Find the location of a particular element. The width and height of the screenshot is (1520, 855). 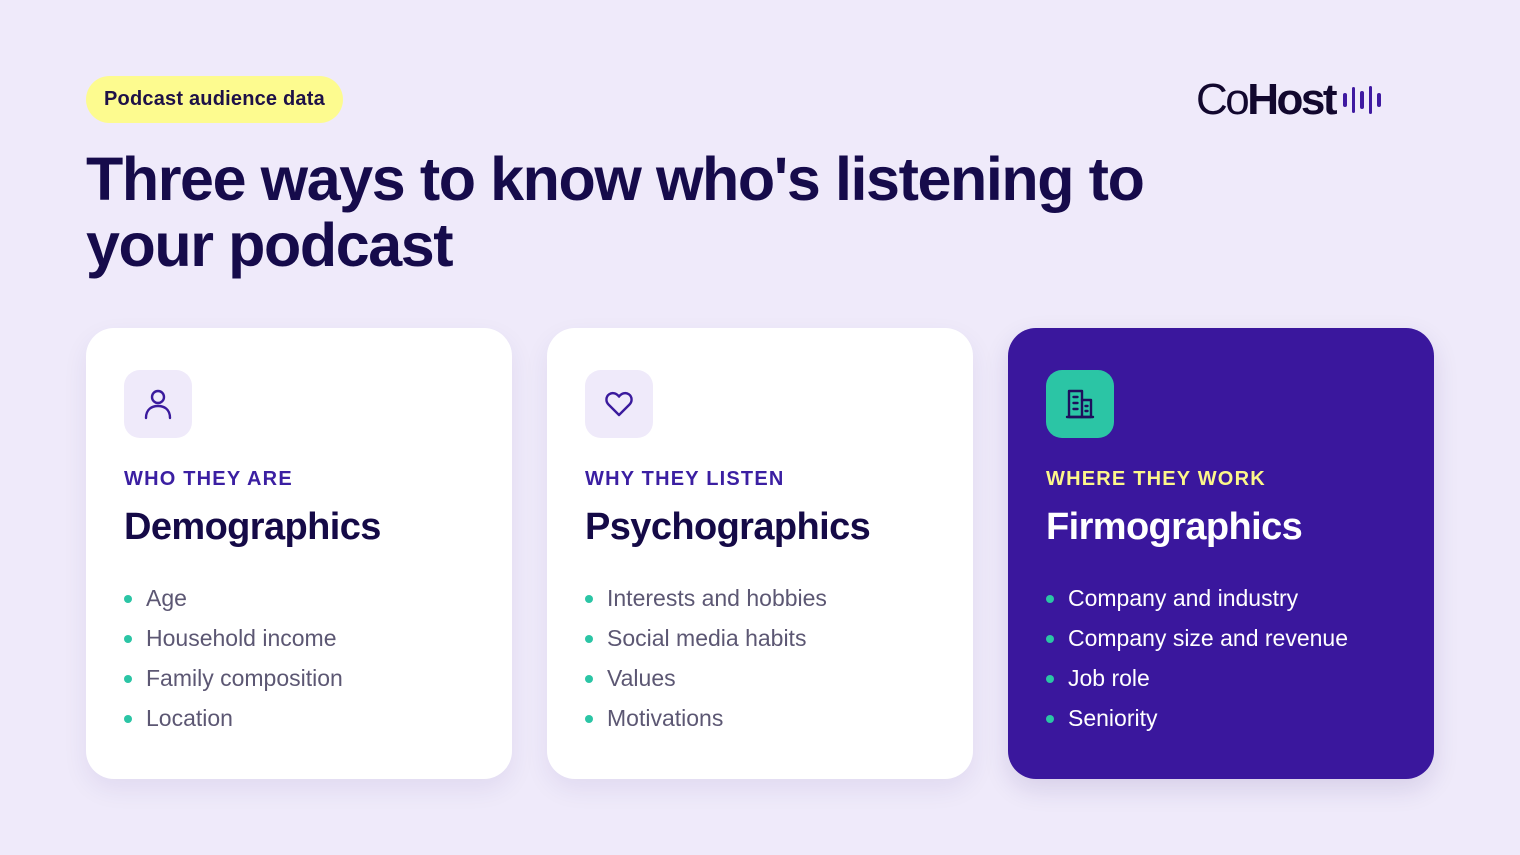

list-item: Social media habits is located at coordinates (706, 640).